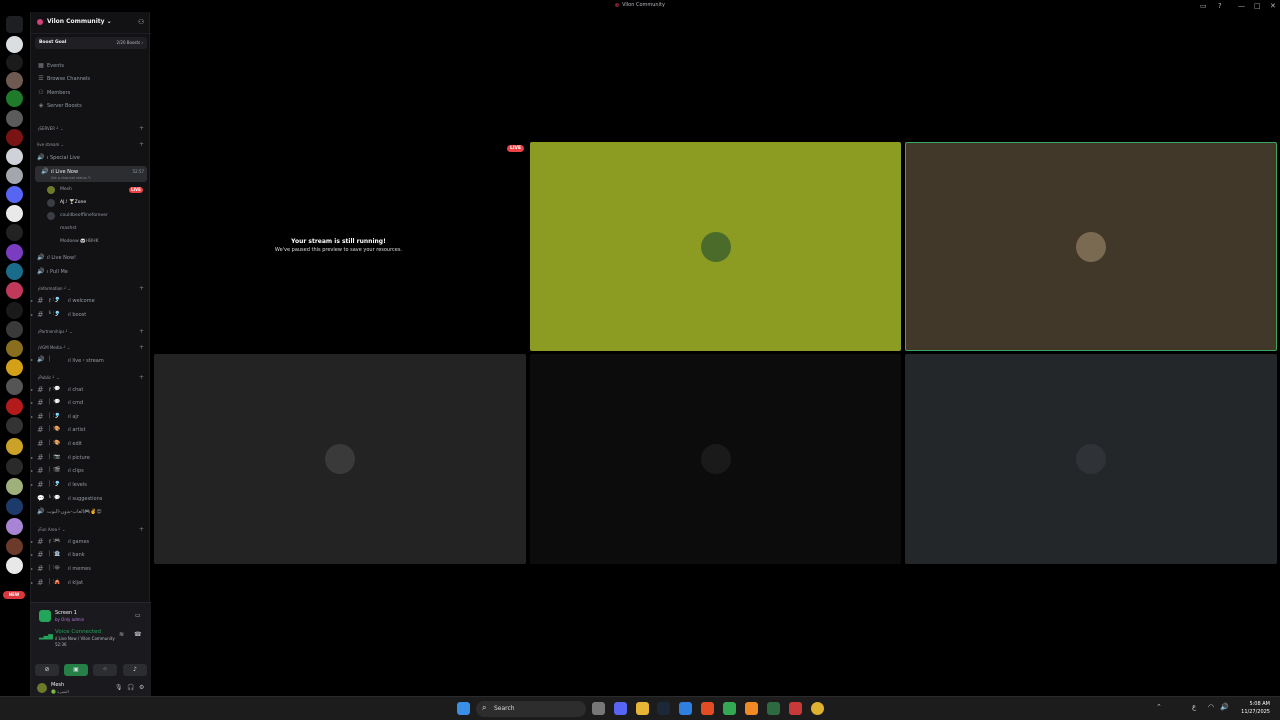  What do you see at coordinates (1255, 708) in the screenshot?
I see `clock: 5:08 AM 11/27/2025` at bounding box center [1255, 708].